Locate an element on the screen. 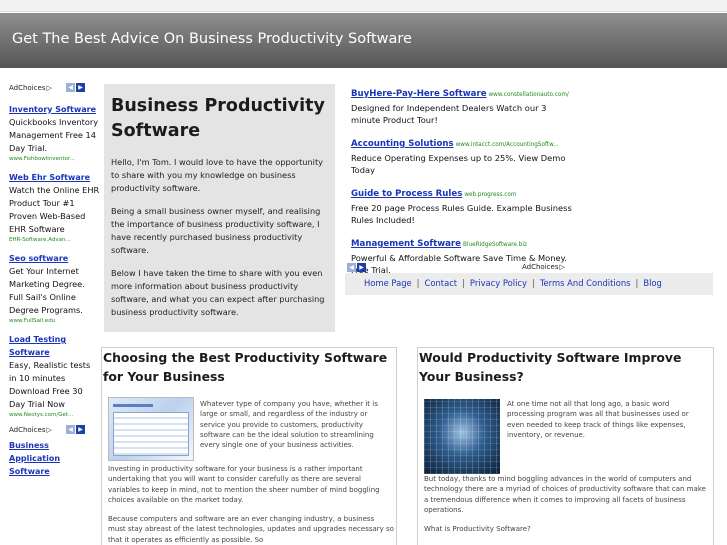 Image resolution: width=727 pixels, height=545 pixels. nav-blog-link: Blog is located at coordinates (652, 283).